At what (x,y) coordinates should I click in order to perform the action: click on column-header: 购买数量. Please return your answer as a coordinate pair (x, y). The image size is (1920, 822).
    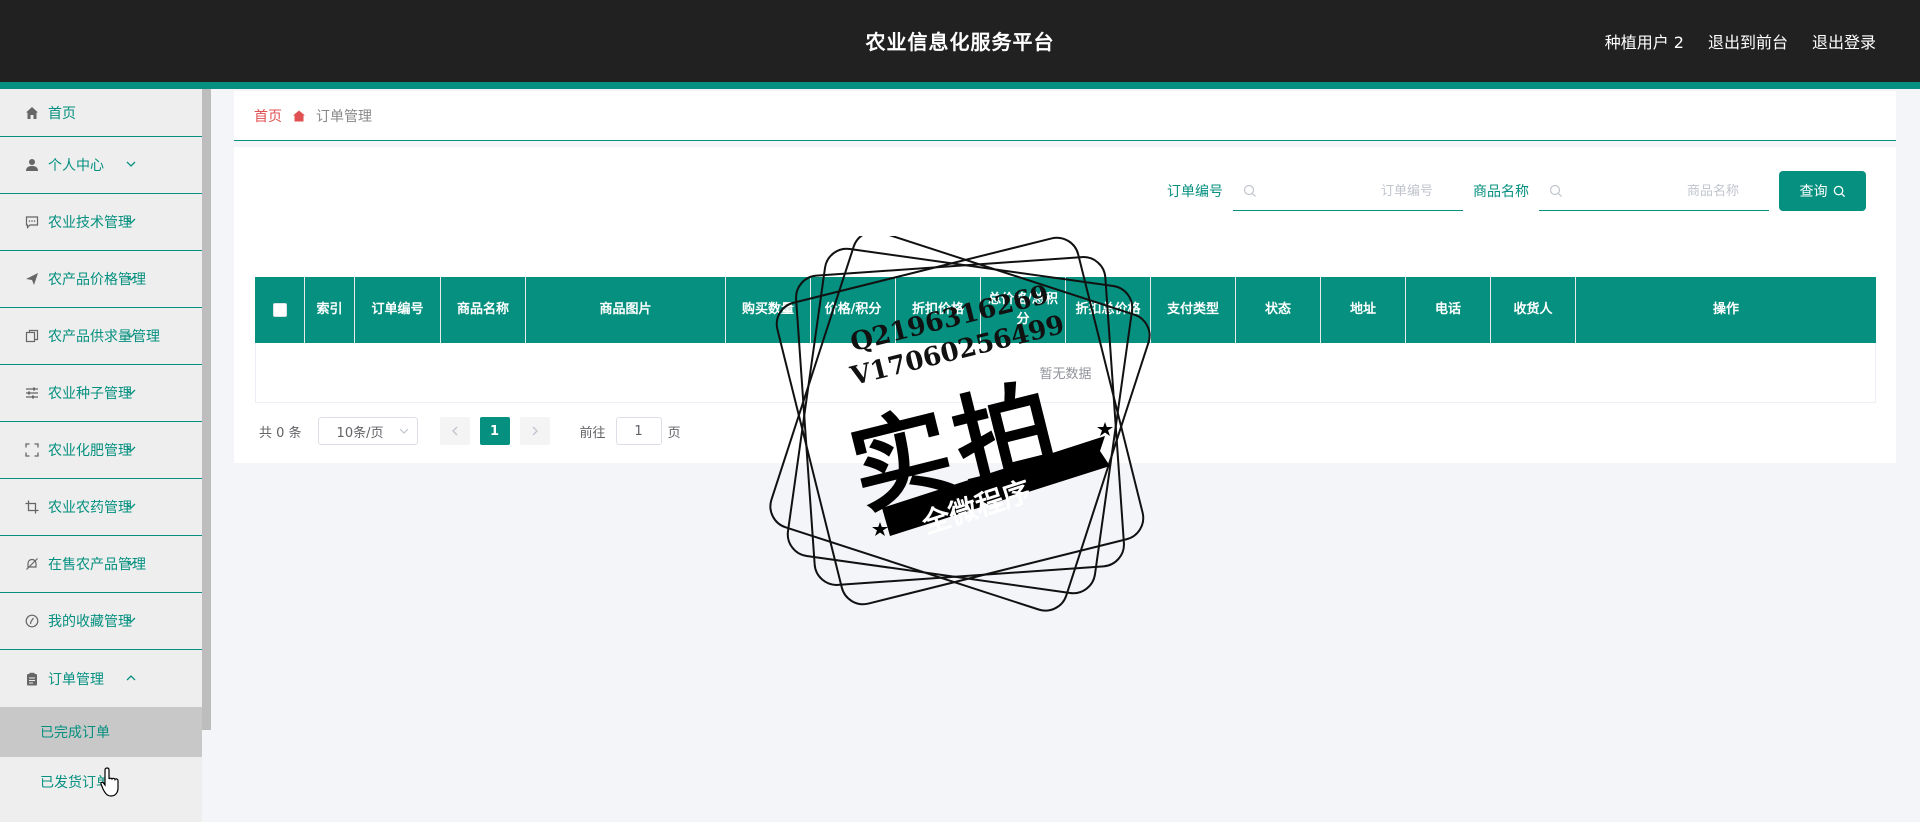
    Looking at the image, I should click on (768, 310).